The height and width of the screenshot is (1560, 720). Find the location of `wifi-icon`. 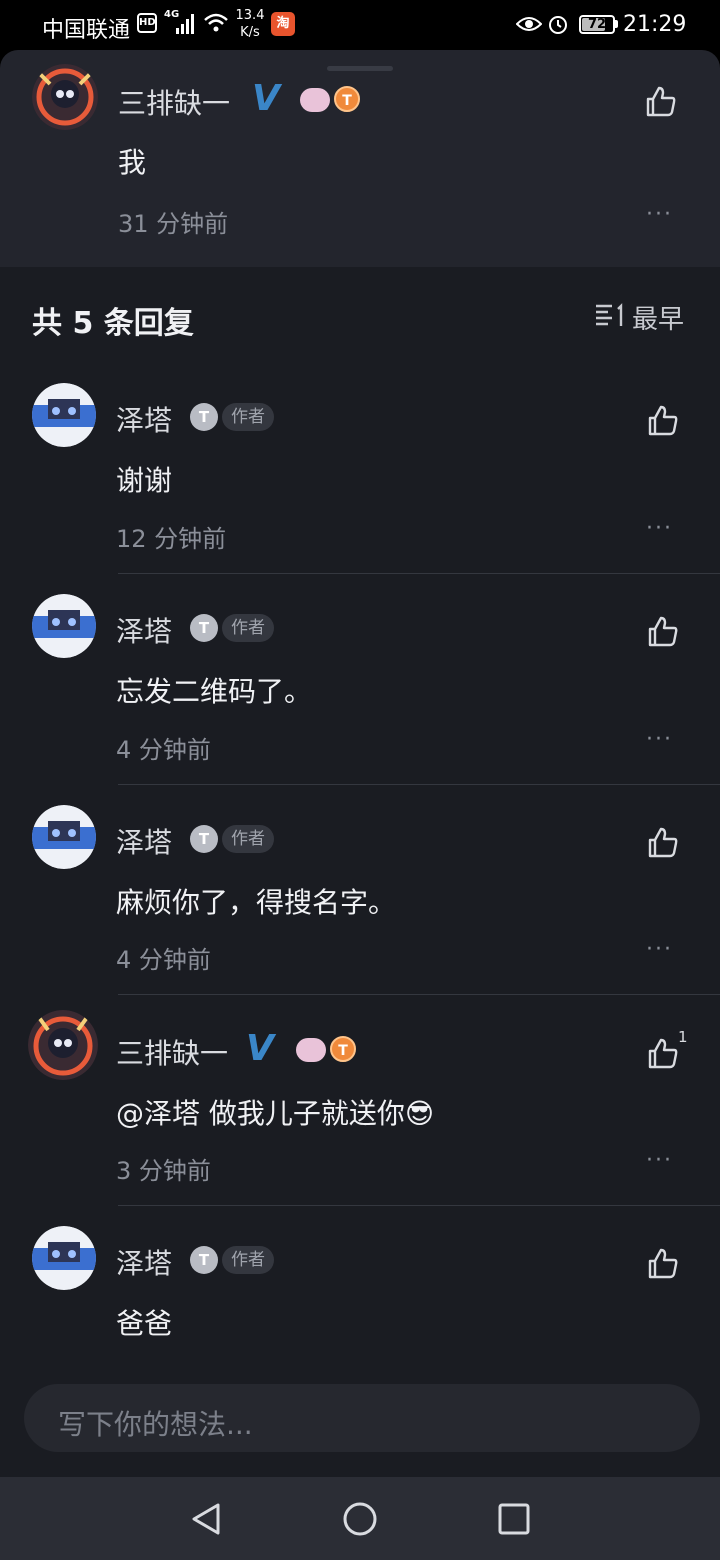

wifi-icon is located at coordinates (216, 22).